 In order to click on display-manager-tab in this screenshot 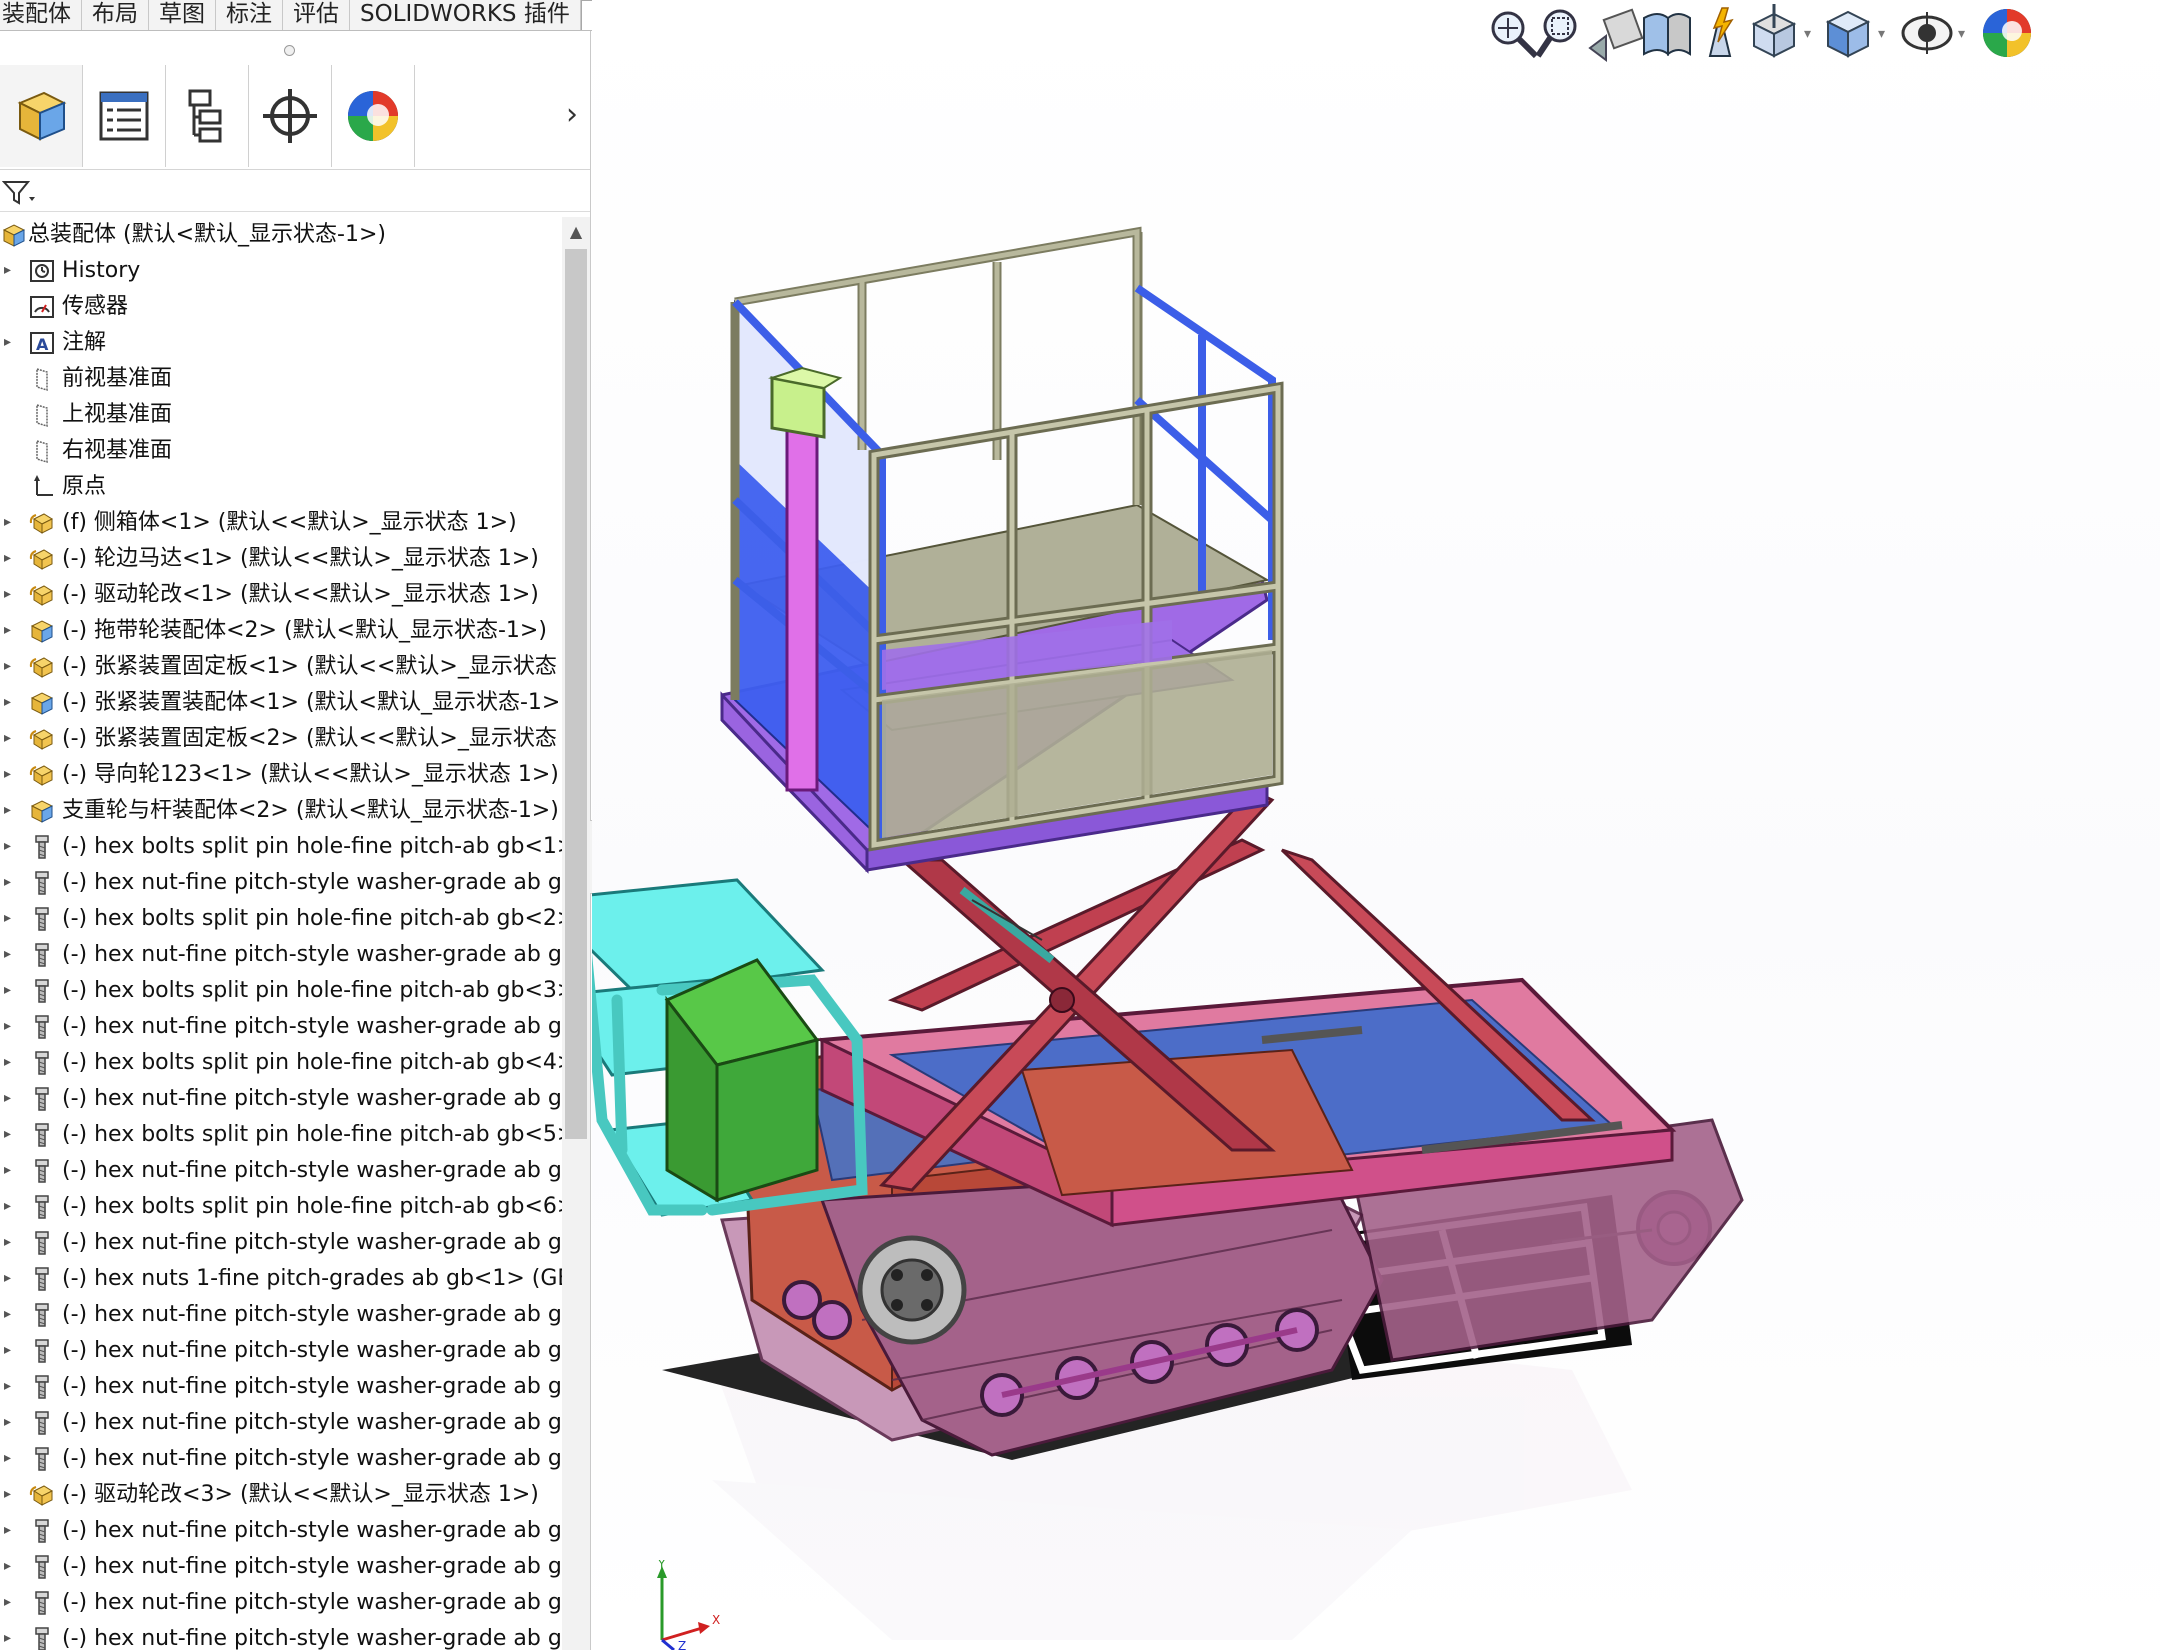, I will do `click(373, 116)`.